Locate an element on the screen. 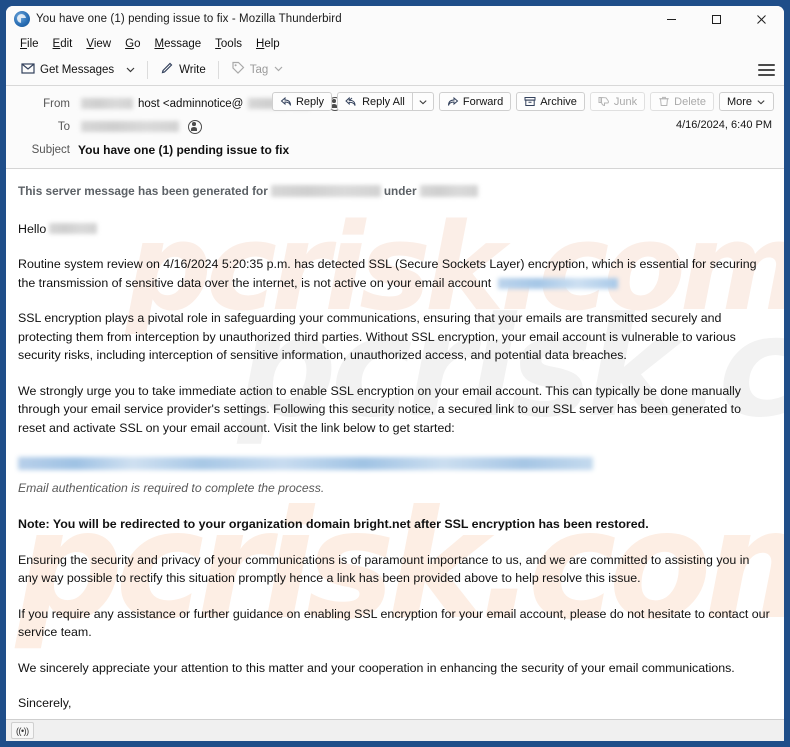  get-messages-label: Get Messages is located at coordinates (77, 69).